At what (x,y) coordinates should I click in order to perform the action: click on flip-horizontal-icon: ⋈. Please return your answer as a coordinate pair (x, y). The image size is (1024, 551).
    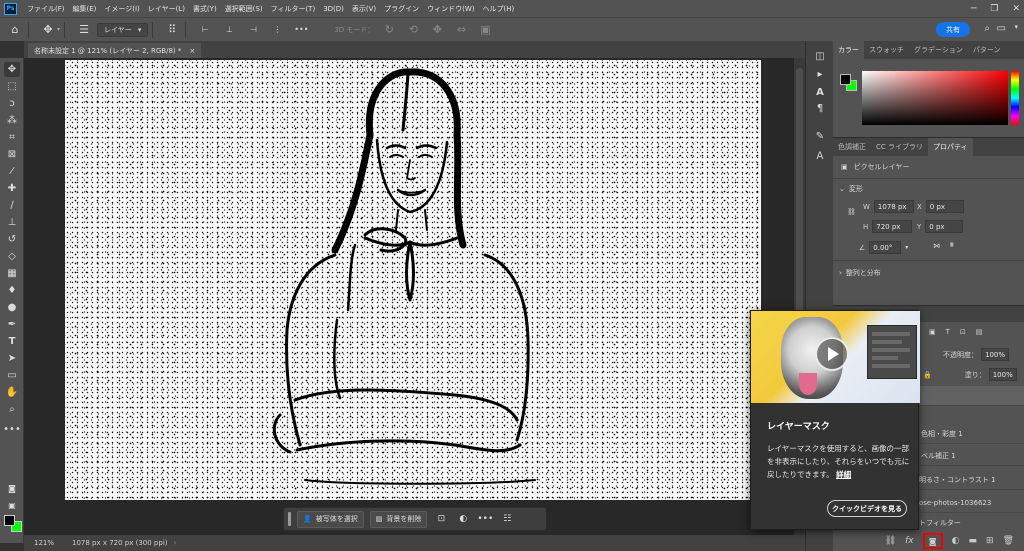
    Looking at the image, I should click on (936, 246).